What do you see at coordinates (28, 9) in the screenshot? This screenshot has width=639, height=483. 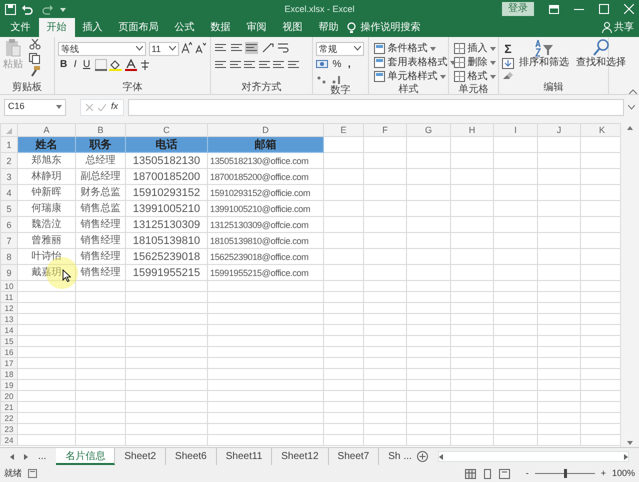 I see `undo-icon` at bounding box center [28, 9].